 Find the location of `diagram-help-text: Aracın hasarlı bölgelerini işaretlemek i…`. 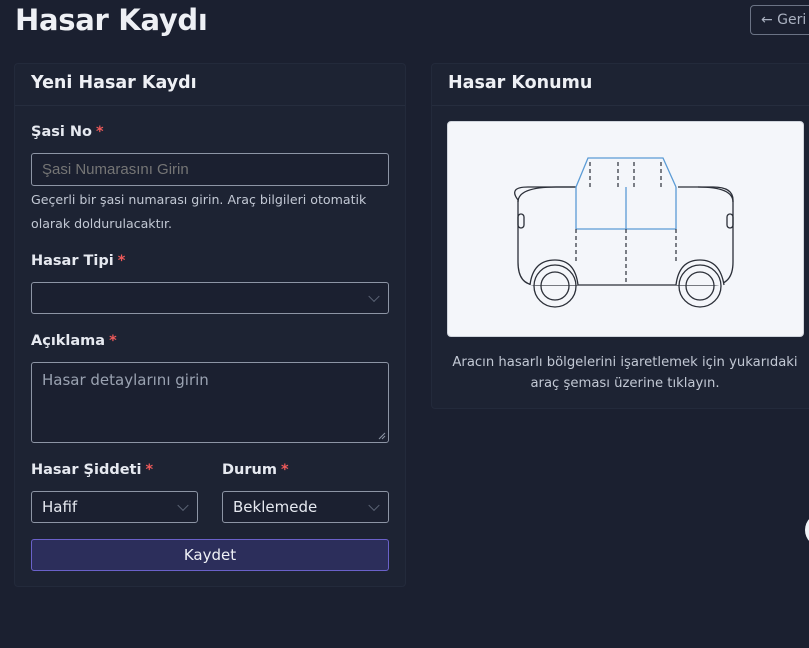

diagram-help-text: Aracın hasarlı bölgelerini işaretlemek i… is located at coordinates (625, 373).